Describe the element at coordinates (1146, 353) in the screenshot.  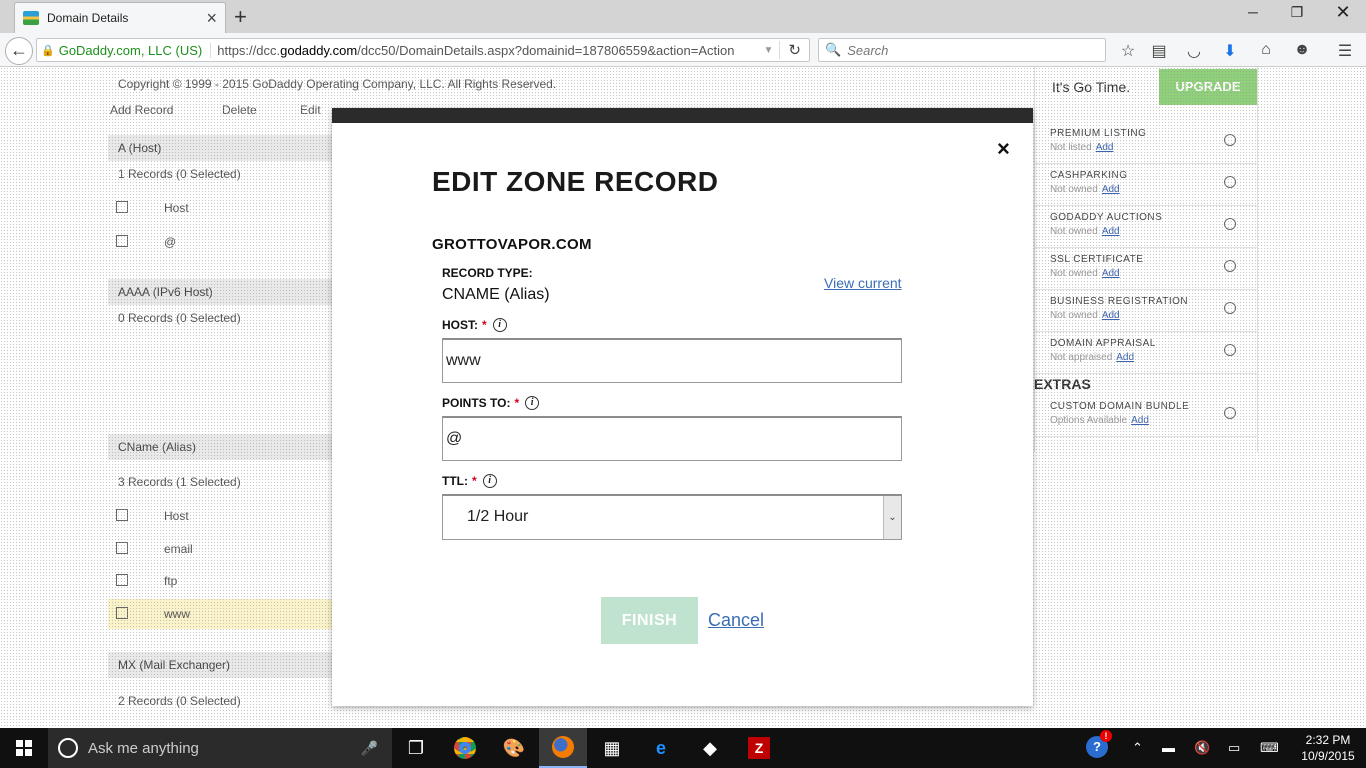
I see `side-item-domain-appraisal: DOMAIN APPRAISAL Not appraised Add` at that location.